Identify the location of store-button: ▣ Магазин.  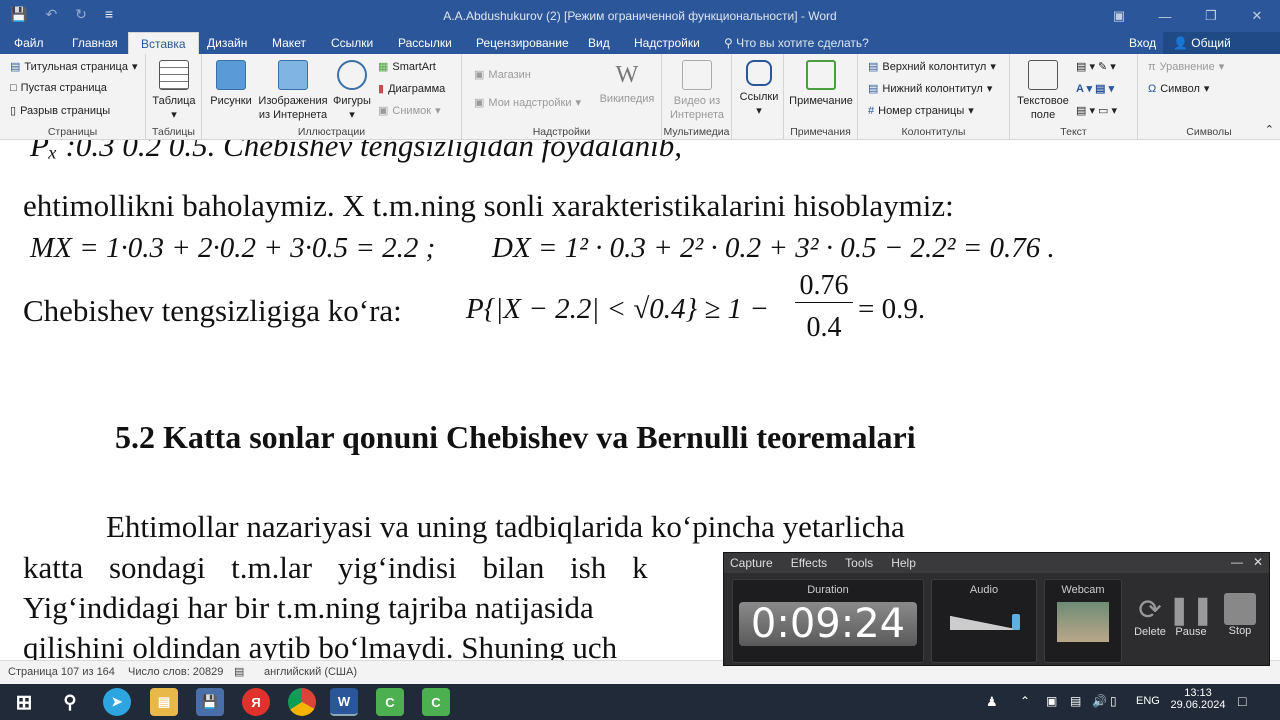
(502, 75).